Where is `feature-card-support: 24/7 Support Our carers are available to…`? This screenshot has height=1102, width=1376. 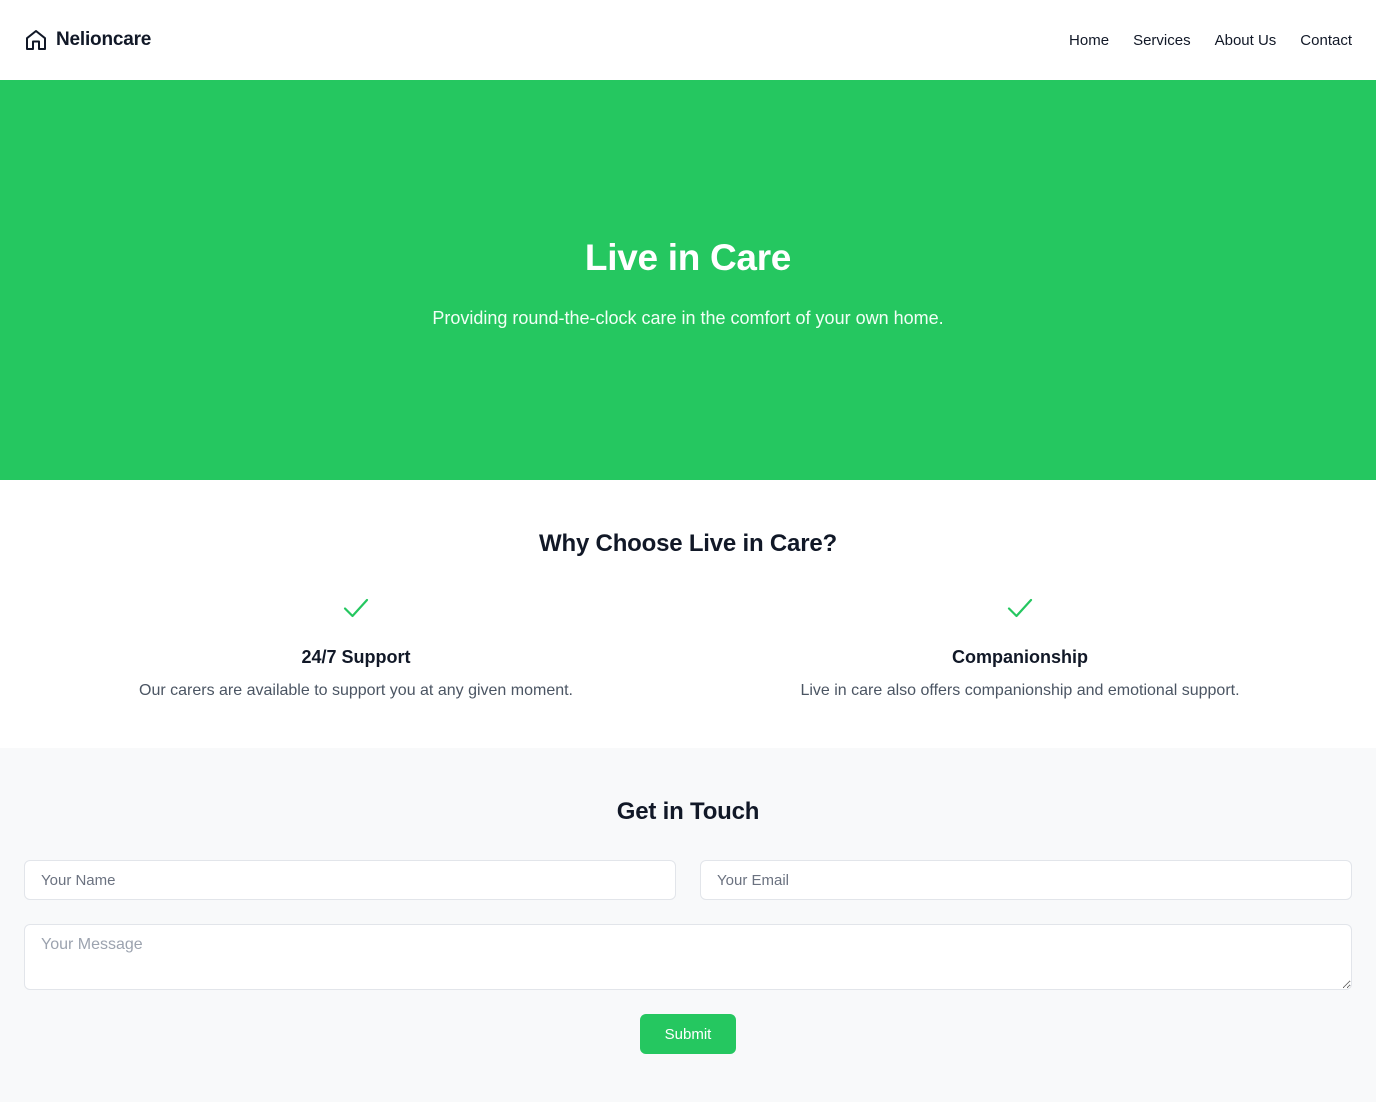 feature-card-support: 24/7 Support Our carers are available to… is located at coordinates (356, 647).